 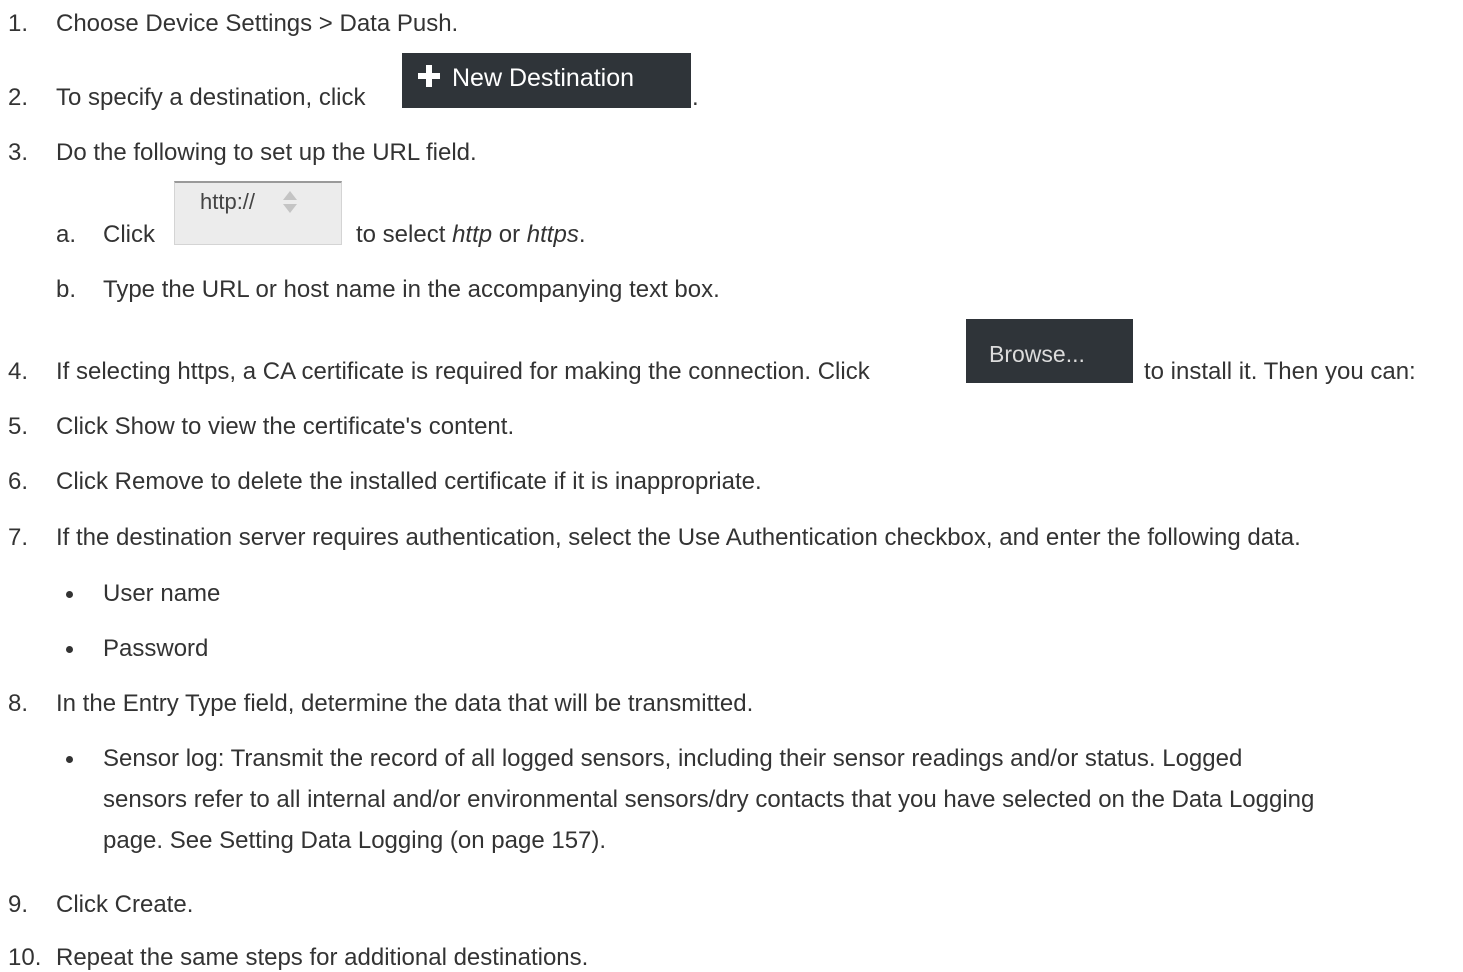 I want to click on period: ., so click(x=582, y=234).